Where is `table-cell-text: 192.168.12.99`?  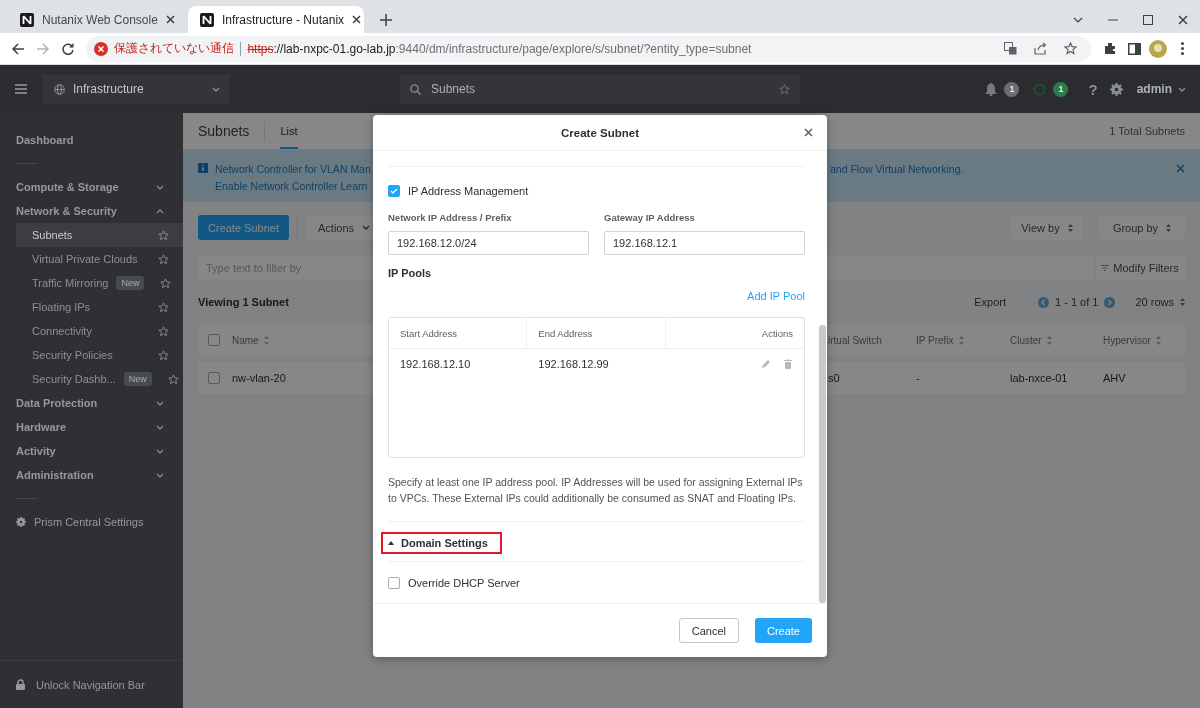 table-cell-text: 192.168.12.99 is located at coordinates (573, 364).